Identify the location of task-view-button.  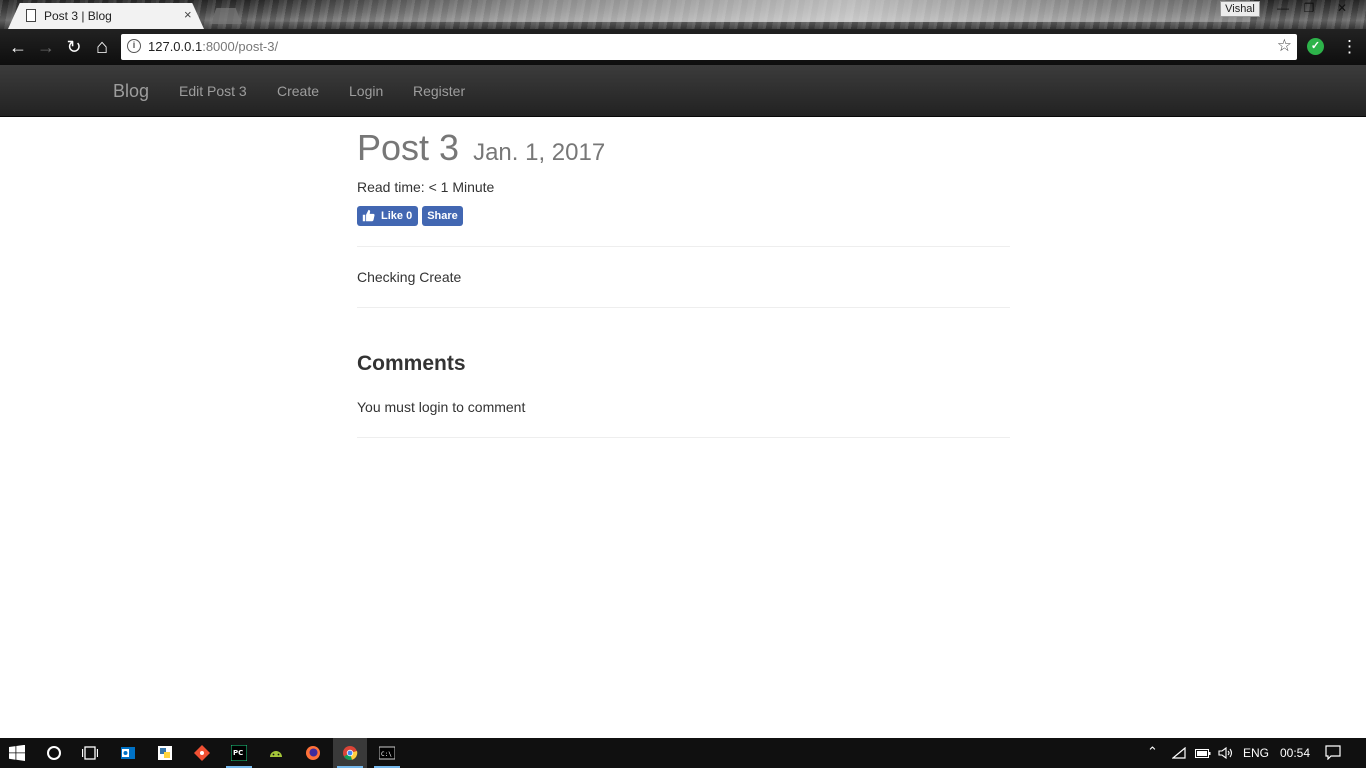
(90, 753).